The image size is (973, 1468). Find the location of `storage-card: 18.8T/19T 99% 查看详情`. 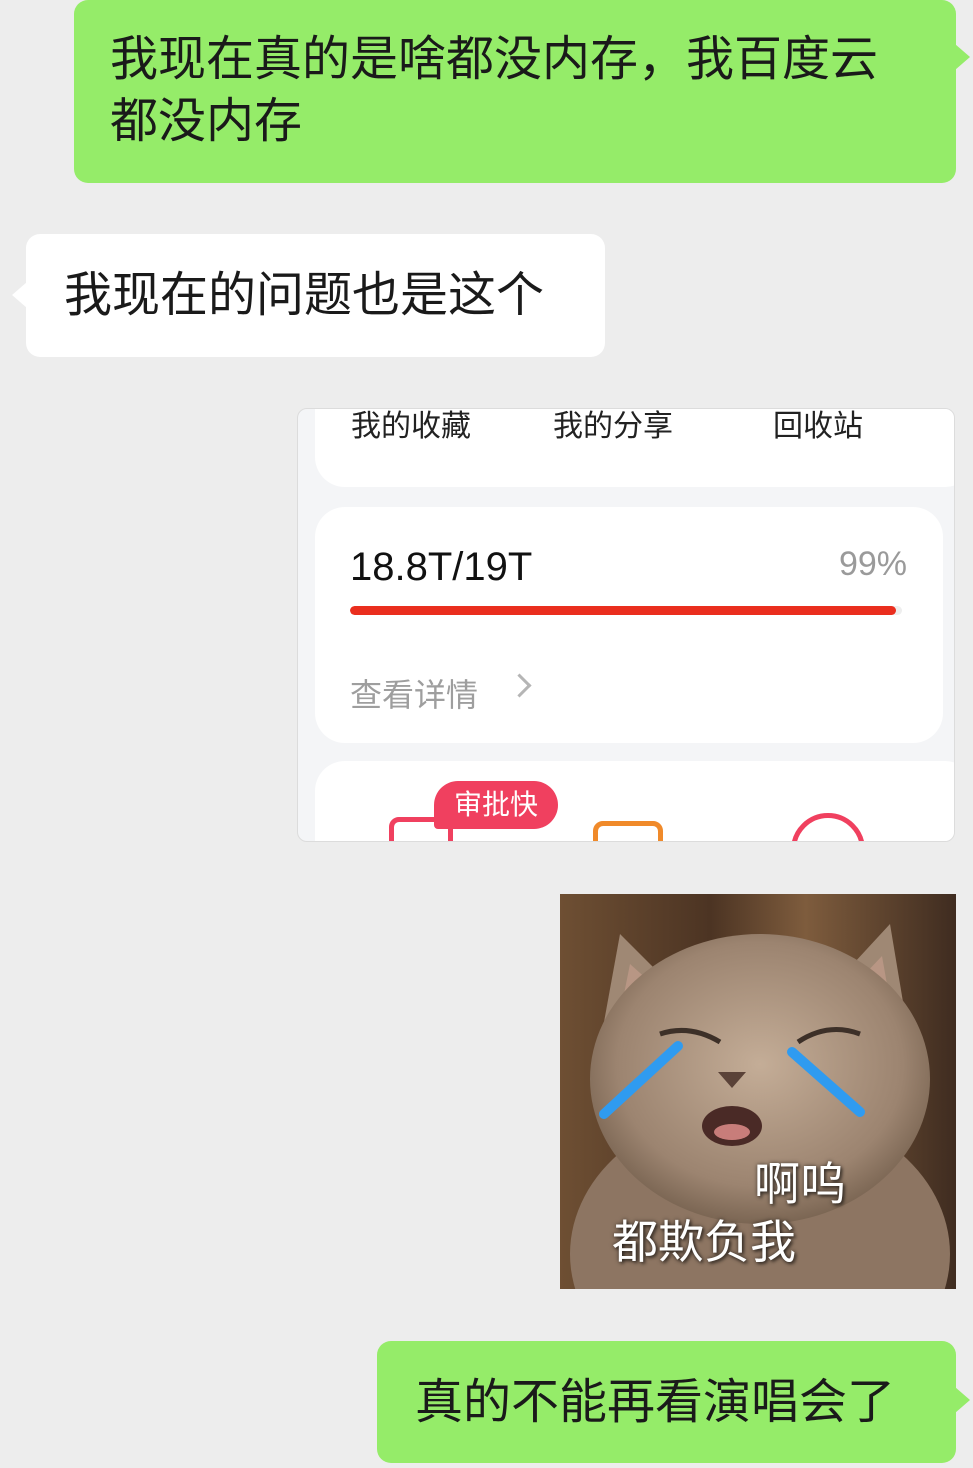

storage-card: 18.8T/19T 99% 查看详情 is located at coordinates (629, 625).